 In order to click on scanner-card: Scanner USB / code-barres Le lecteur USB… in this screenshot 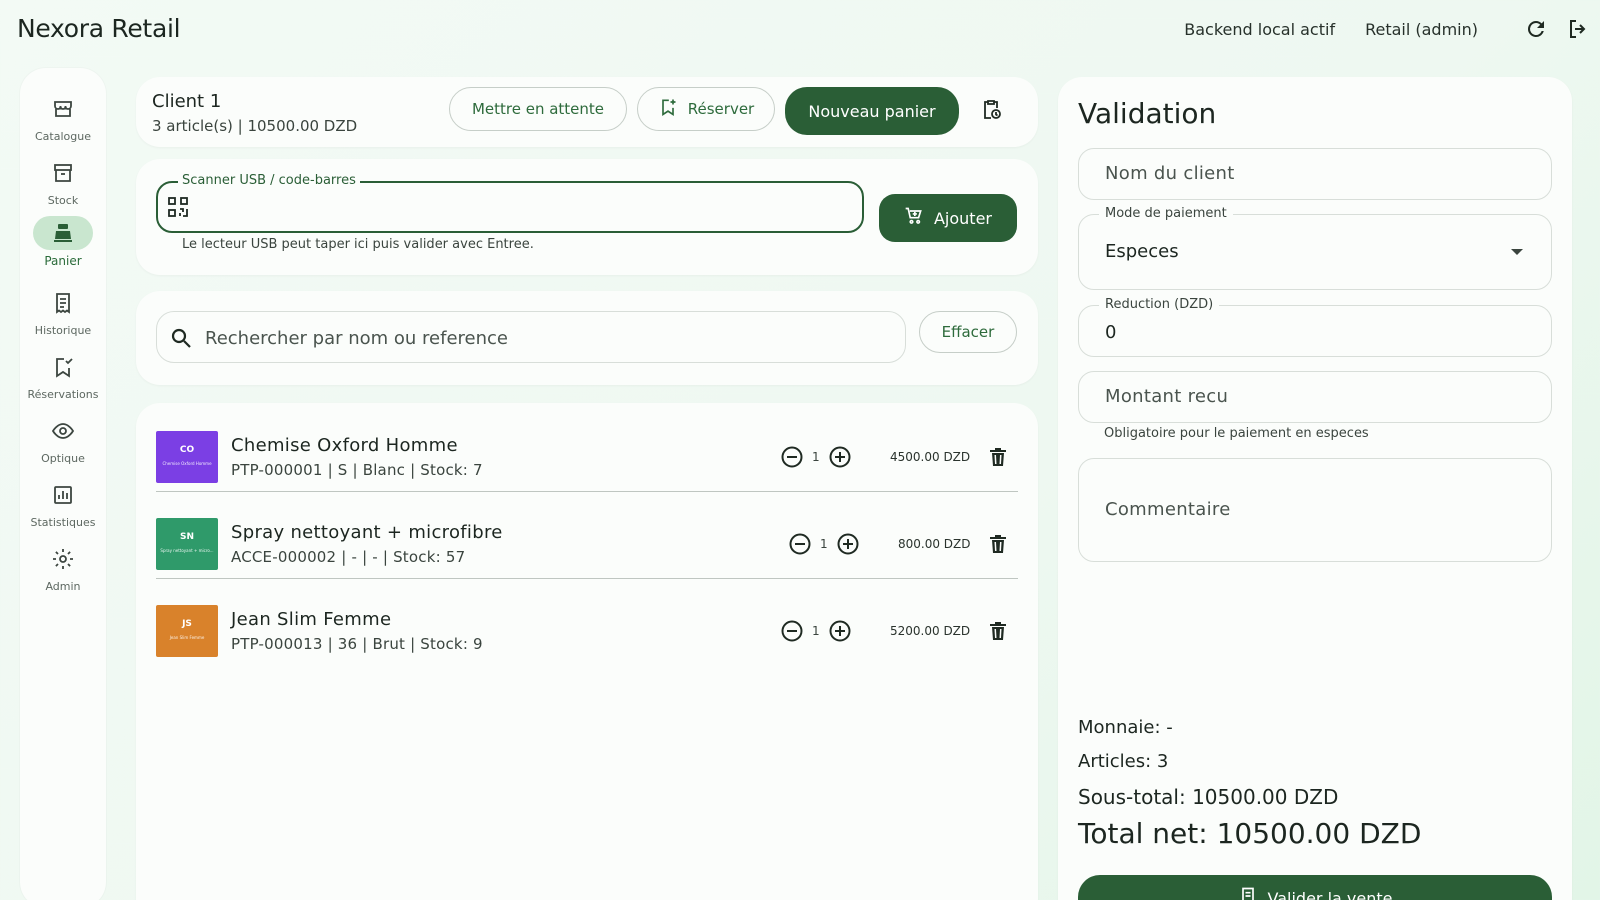, I will do `click(587, 217)`.